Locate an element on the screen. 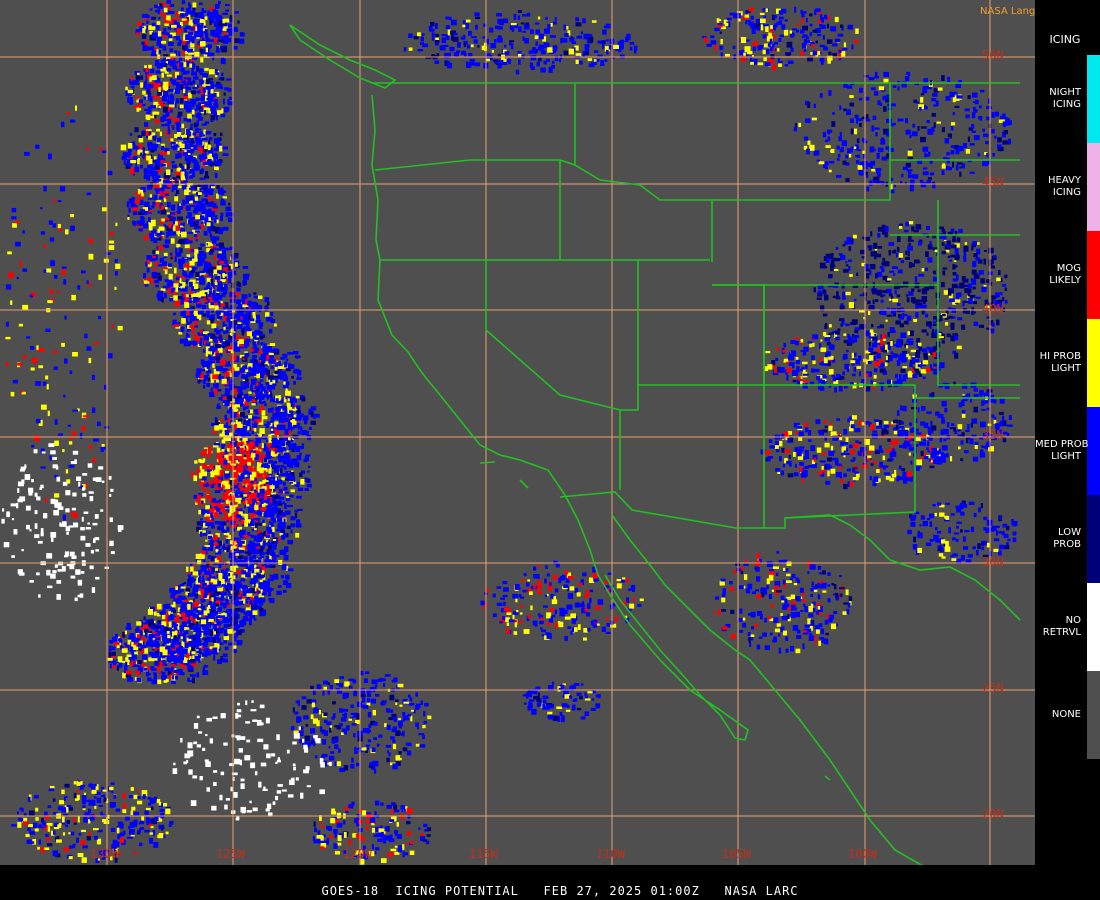 The image size is (1100, 900). legend-label: NO RETRVL is located at coordinates (1061, 626).